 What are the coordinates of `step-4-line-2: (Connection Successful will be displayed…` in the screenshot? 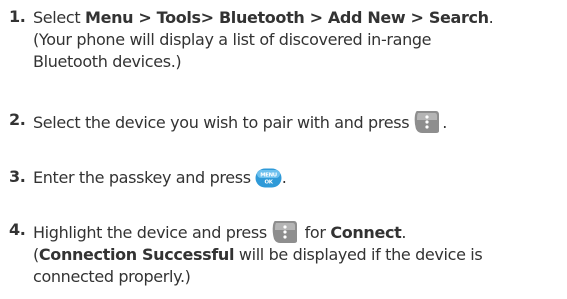 It's located at (258, 254).